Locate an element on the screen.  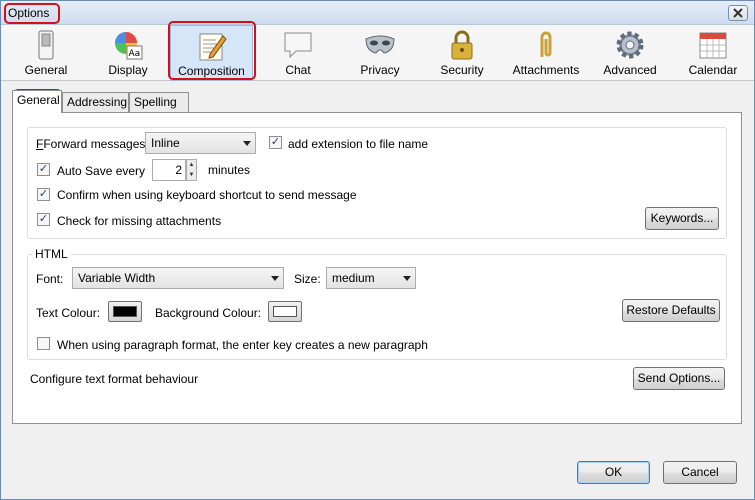
size-label: Size: is located at coordinates (307, 279).